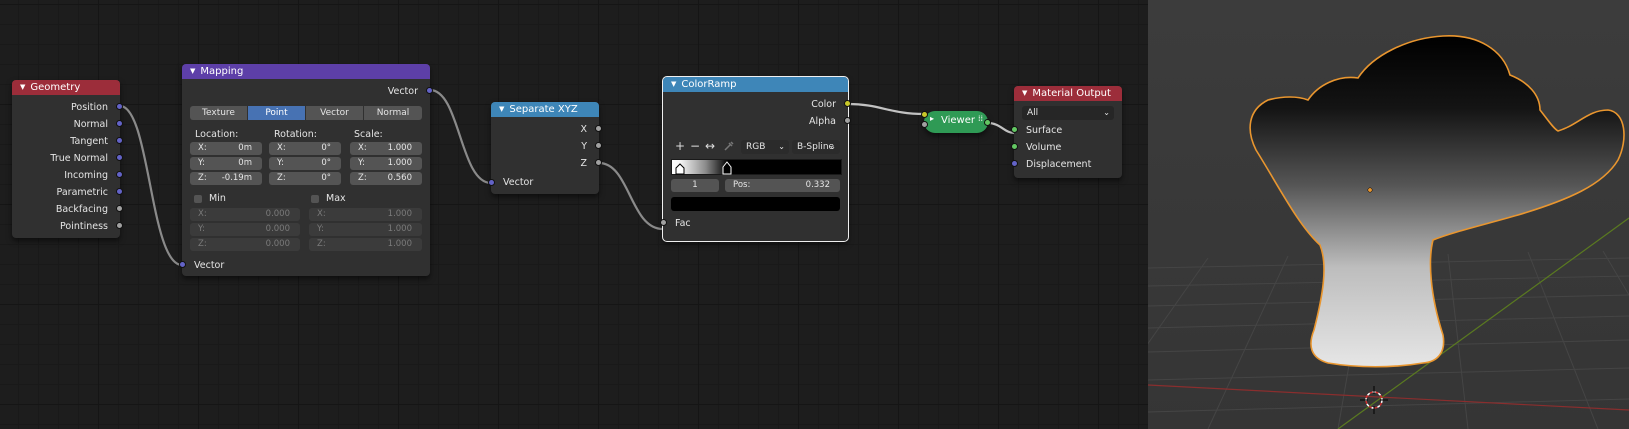 The image size is (1629, 429). I want to click on output-target-dropdown: All ⌄, so click(1068, 113).